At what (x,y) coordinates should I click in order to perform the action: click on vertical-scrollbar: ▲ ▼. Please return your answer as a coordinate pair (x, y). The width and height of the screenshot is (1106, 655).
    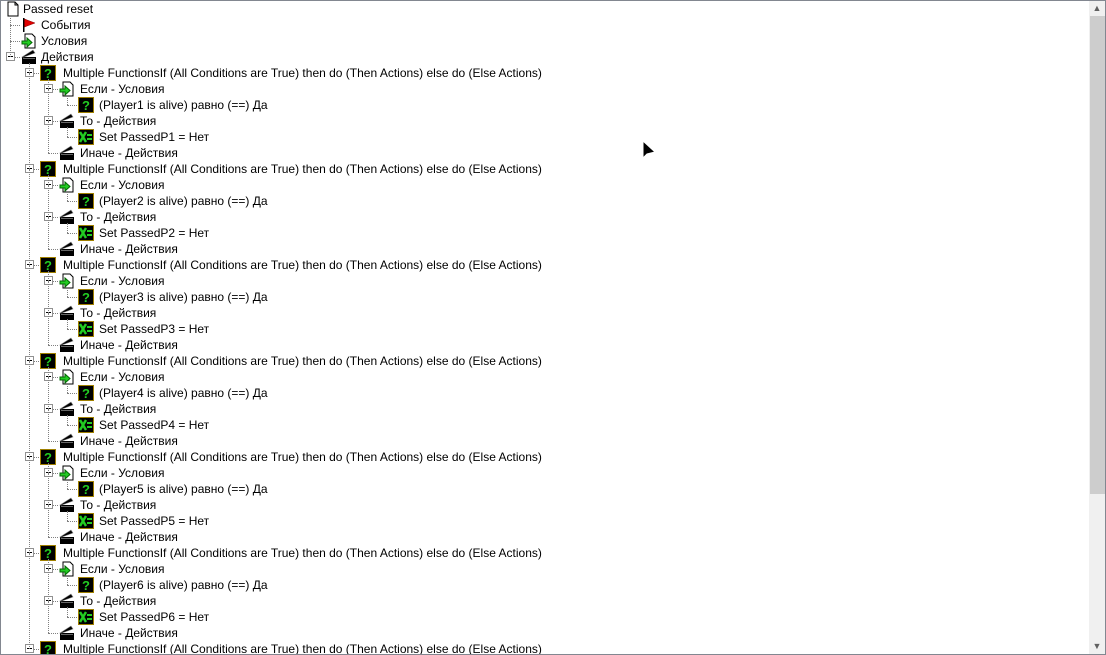
    Looking at the image, I should click on (1097, 327).